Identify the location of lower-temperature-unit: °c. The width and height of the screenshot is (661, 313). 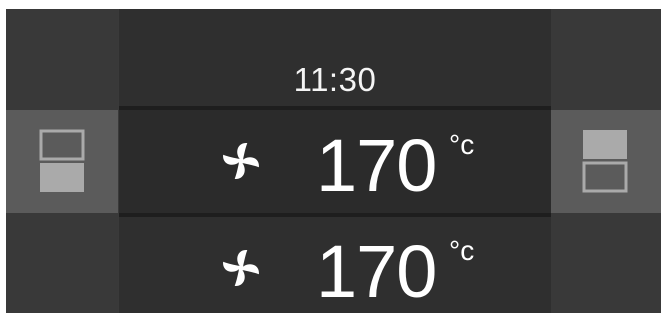
(462, 250).